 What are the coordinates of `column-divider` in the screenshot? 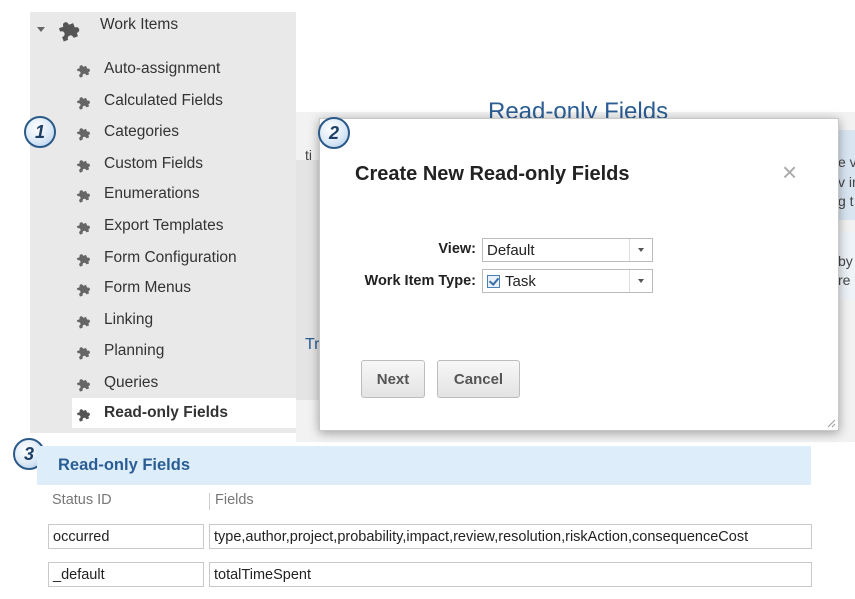 It's located at (209, 501).